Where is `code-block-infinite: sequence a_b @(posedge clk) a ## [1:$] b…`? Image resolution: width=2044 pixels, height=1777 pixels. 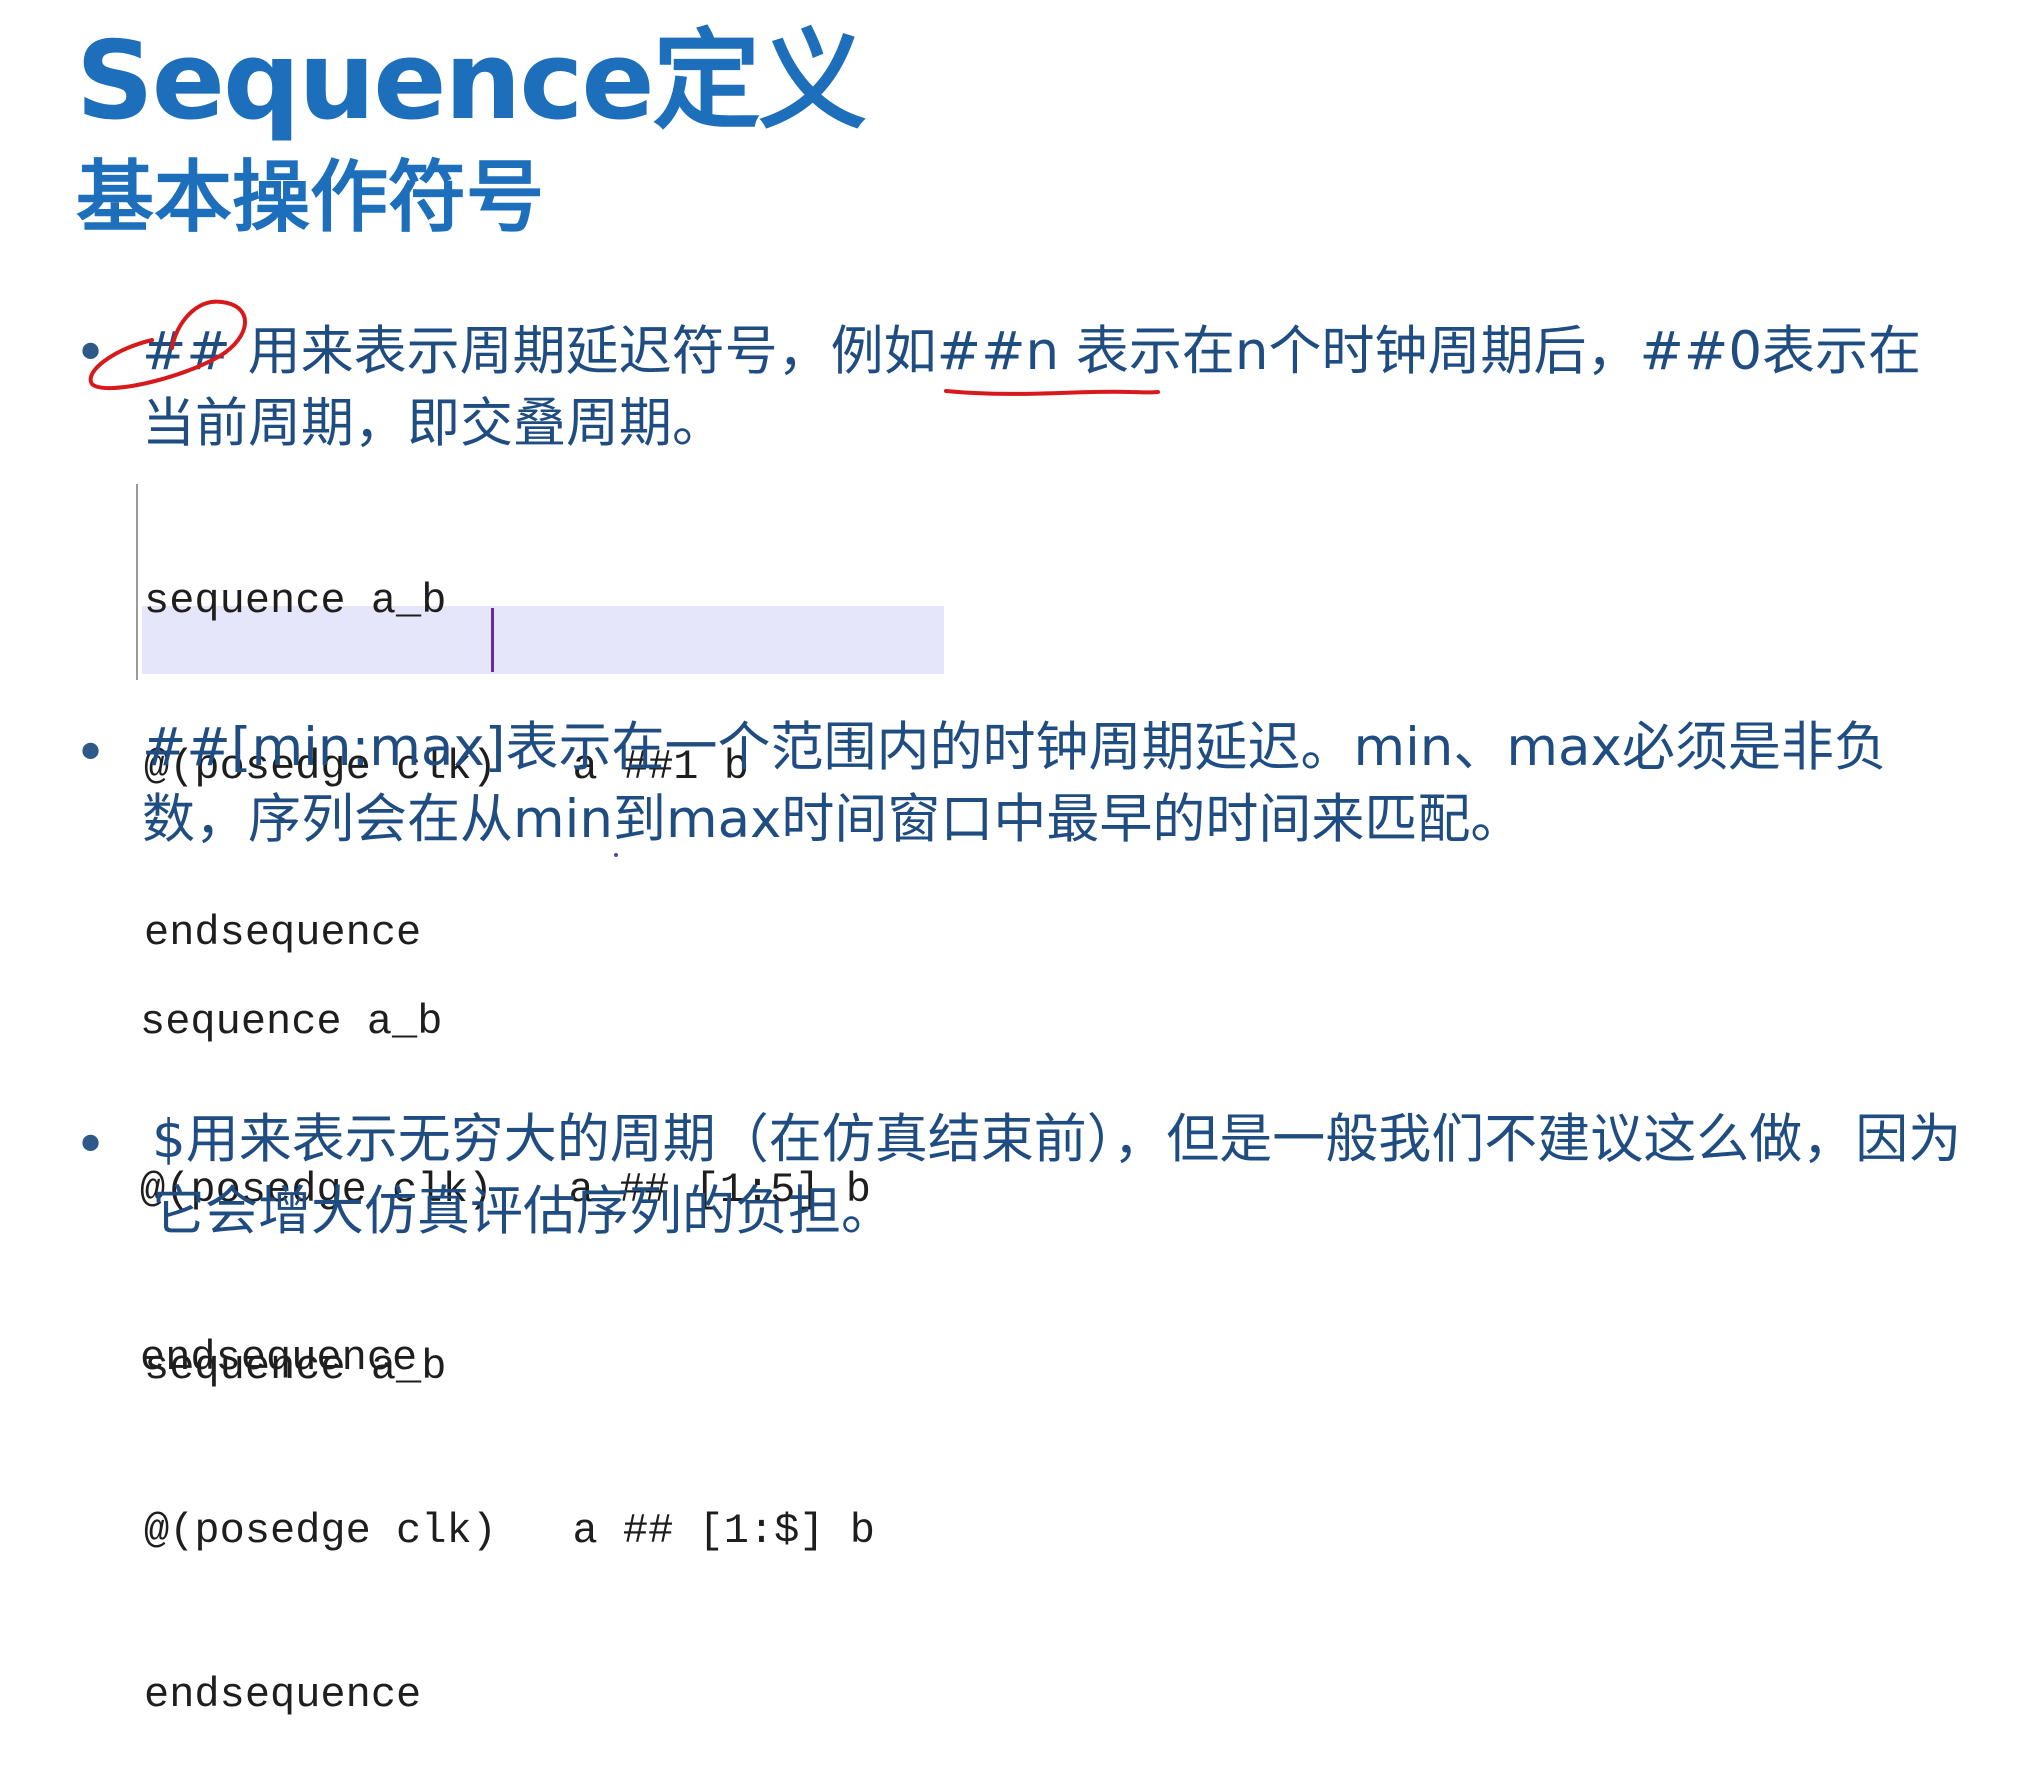
code-block-infinite: sequence a_b @(posedge clk) a ## [1:$] b… is located at coordinates (509, 1507).